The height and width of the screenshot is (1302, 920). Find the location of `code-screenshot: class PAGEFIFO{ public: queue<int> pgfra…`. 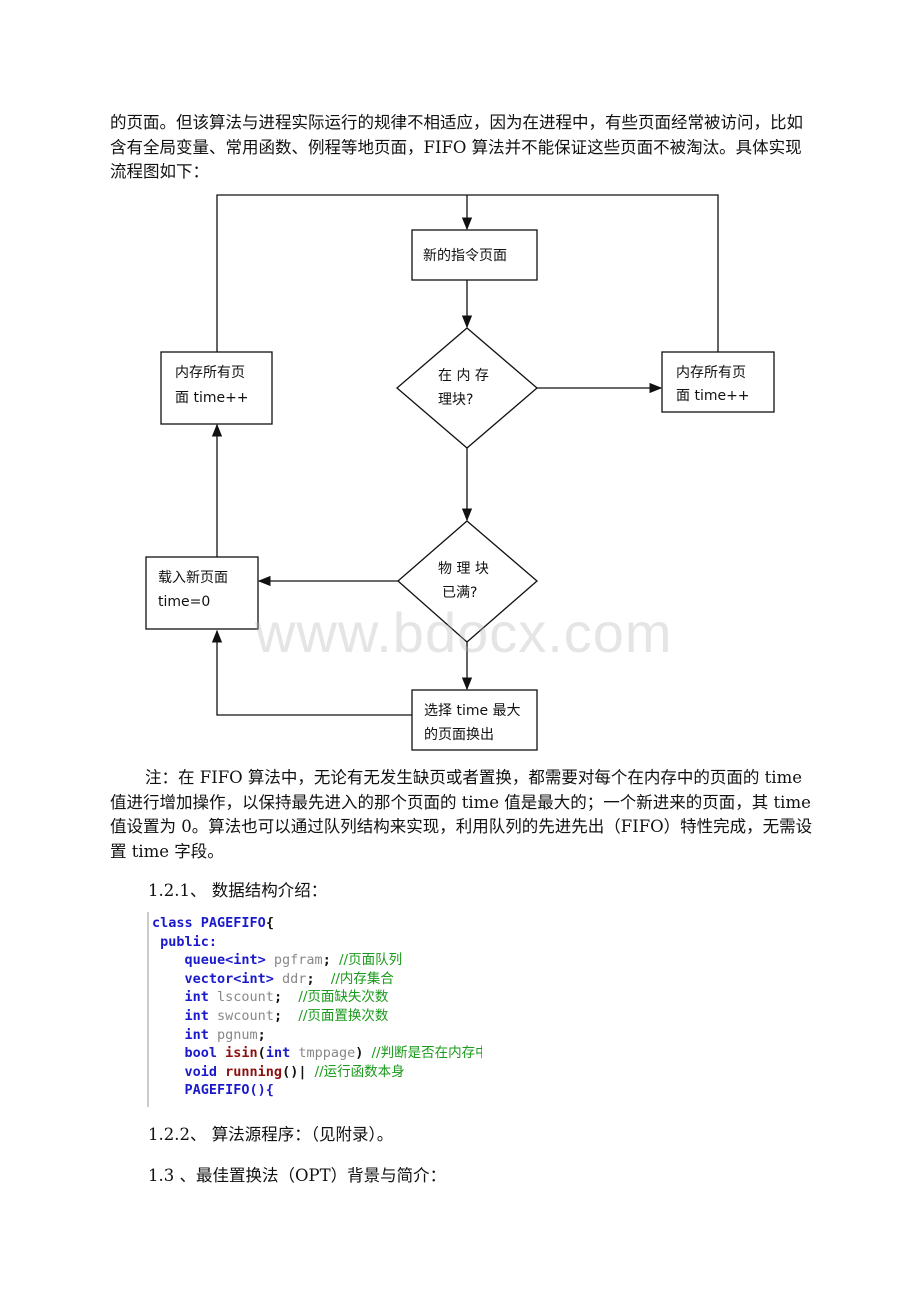

code-screenshot: class PAGEFIFO{ public: queue<int> pgfra… is located at coordinates (314, 1009).